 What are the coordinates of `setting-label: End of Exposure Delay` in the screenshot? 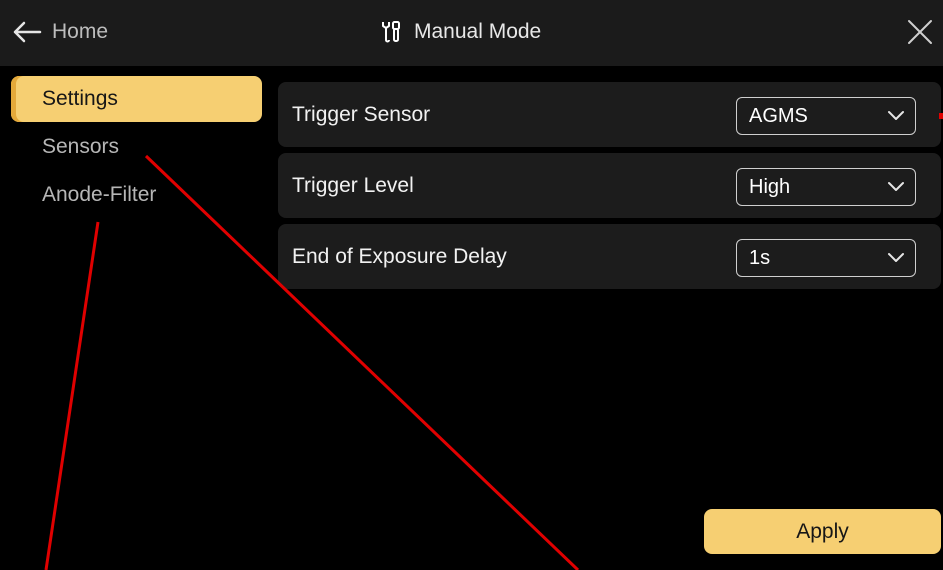 It's located at (399, 256).